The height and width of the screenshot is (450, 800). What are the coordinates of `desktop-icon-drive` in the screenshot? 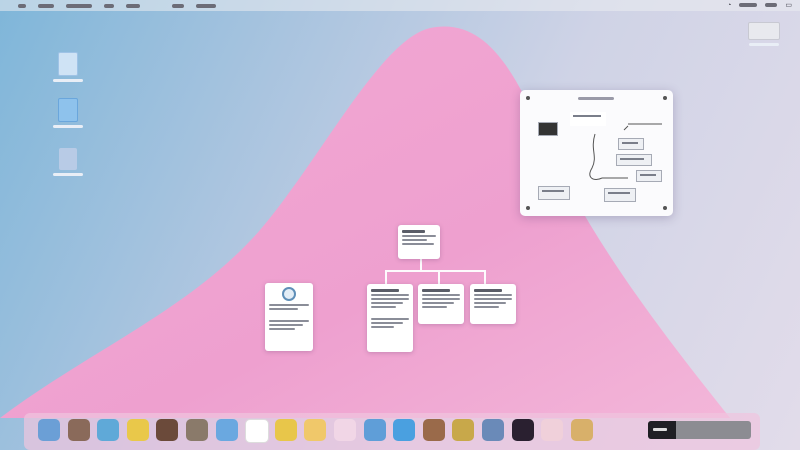 It's located at (764, 34).